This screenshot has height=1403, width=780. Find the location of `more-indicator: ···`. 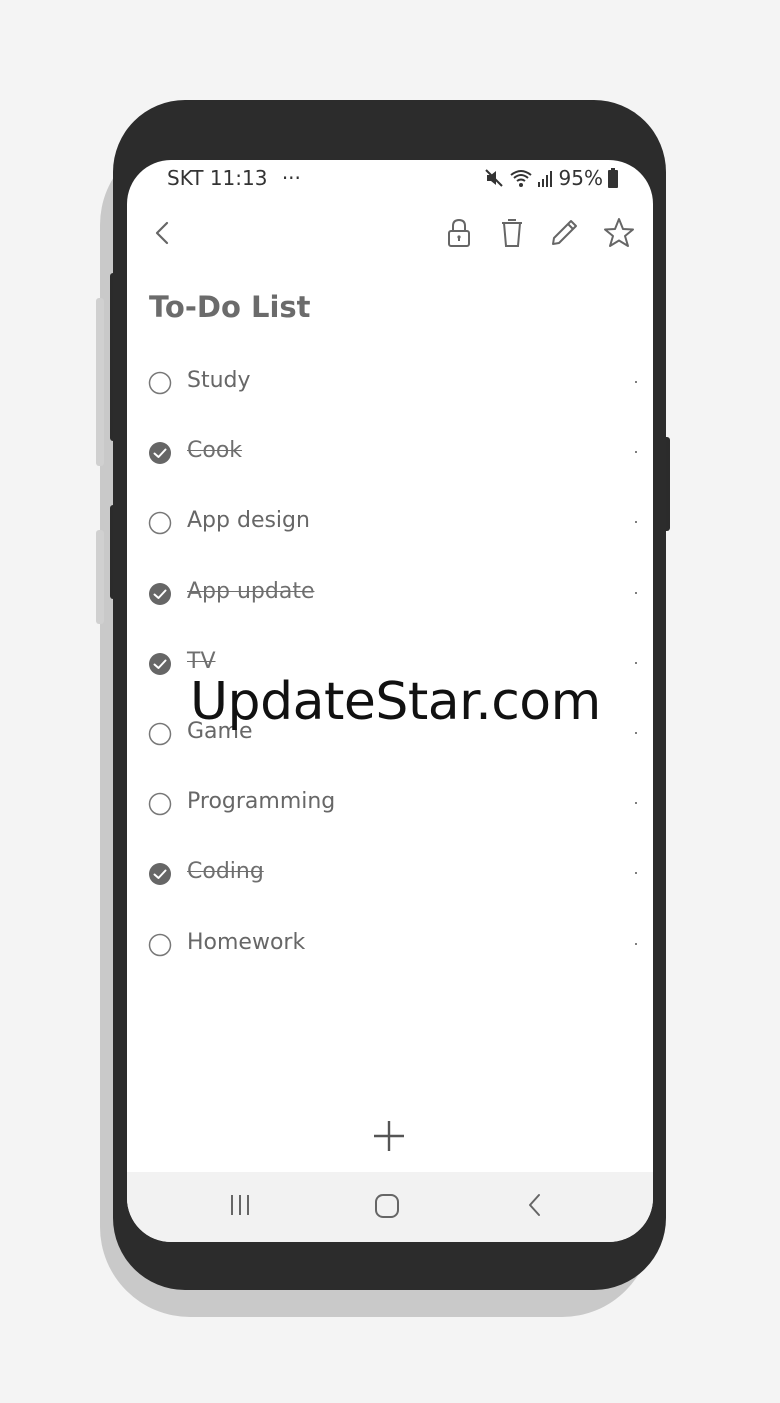

more-indicator: ··· is located at coordinates (291, 178).